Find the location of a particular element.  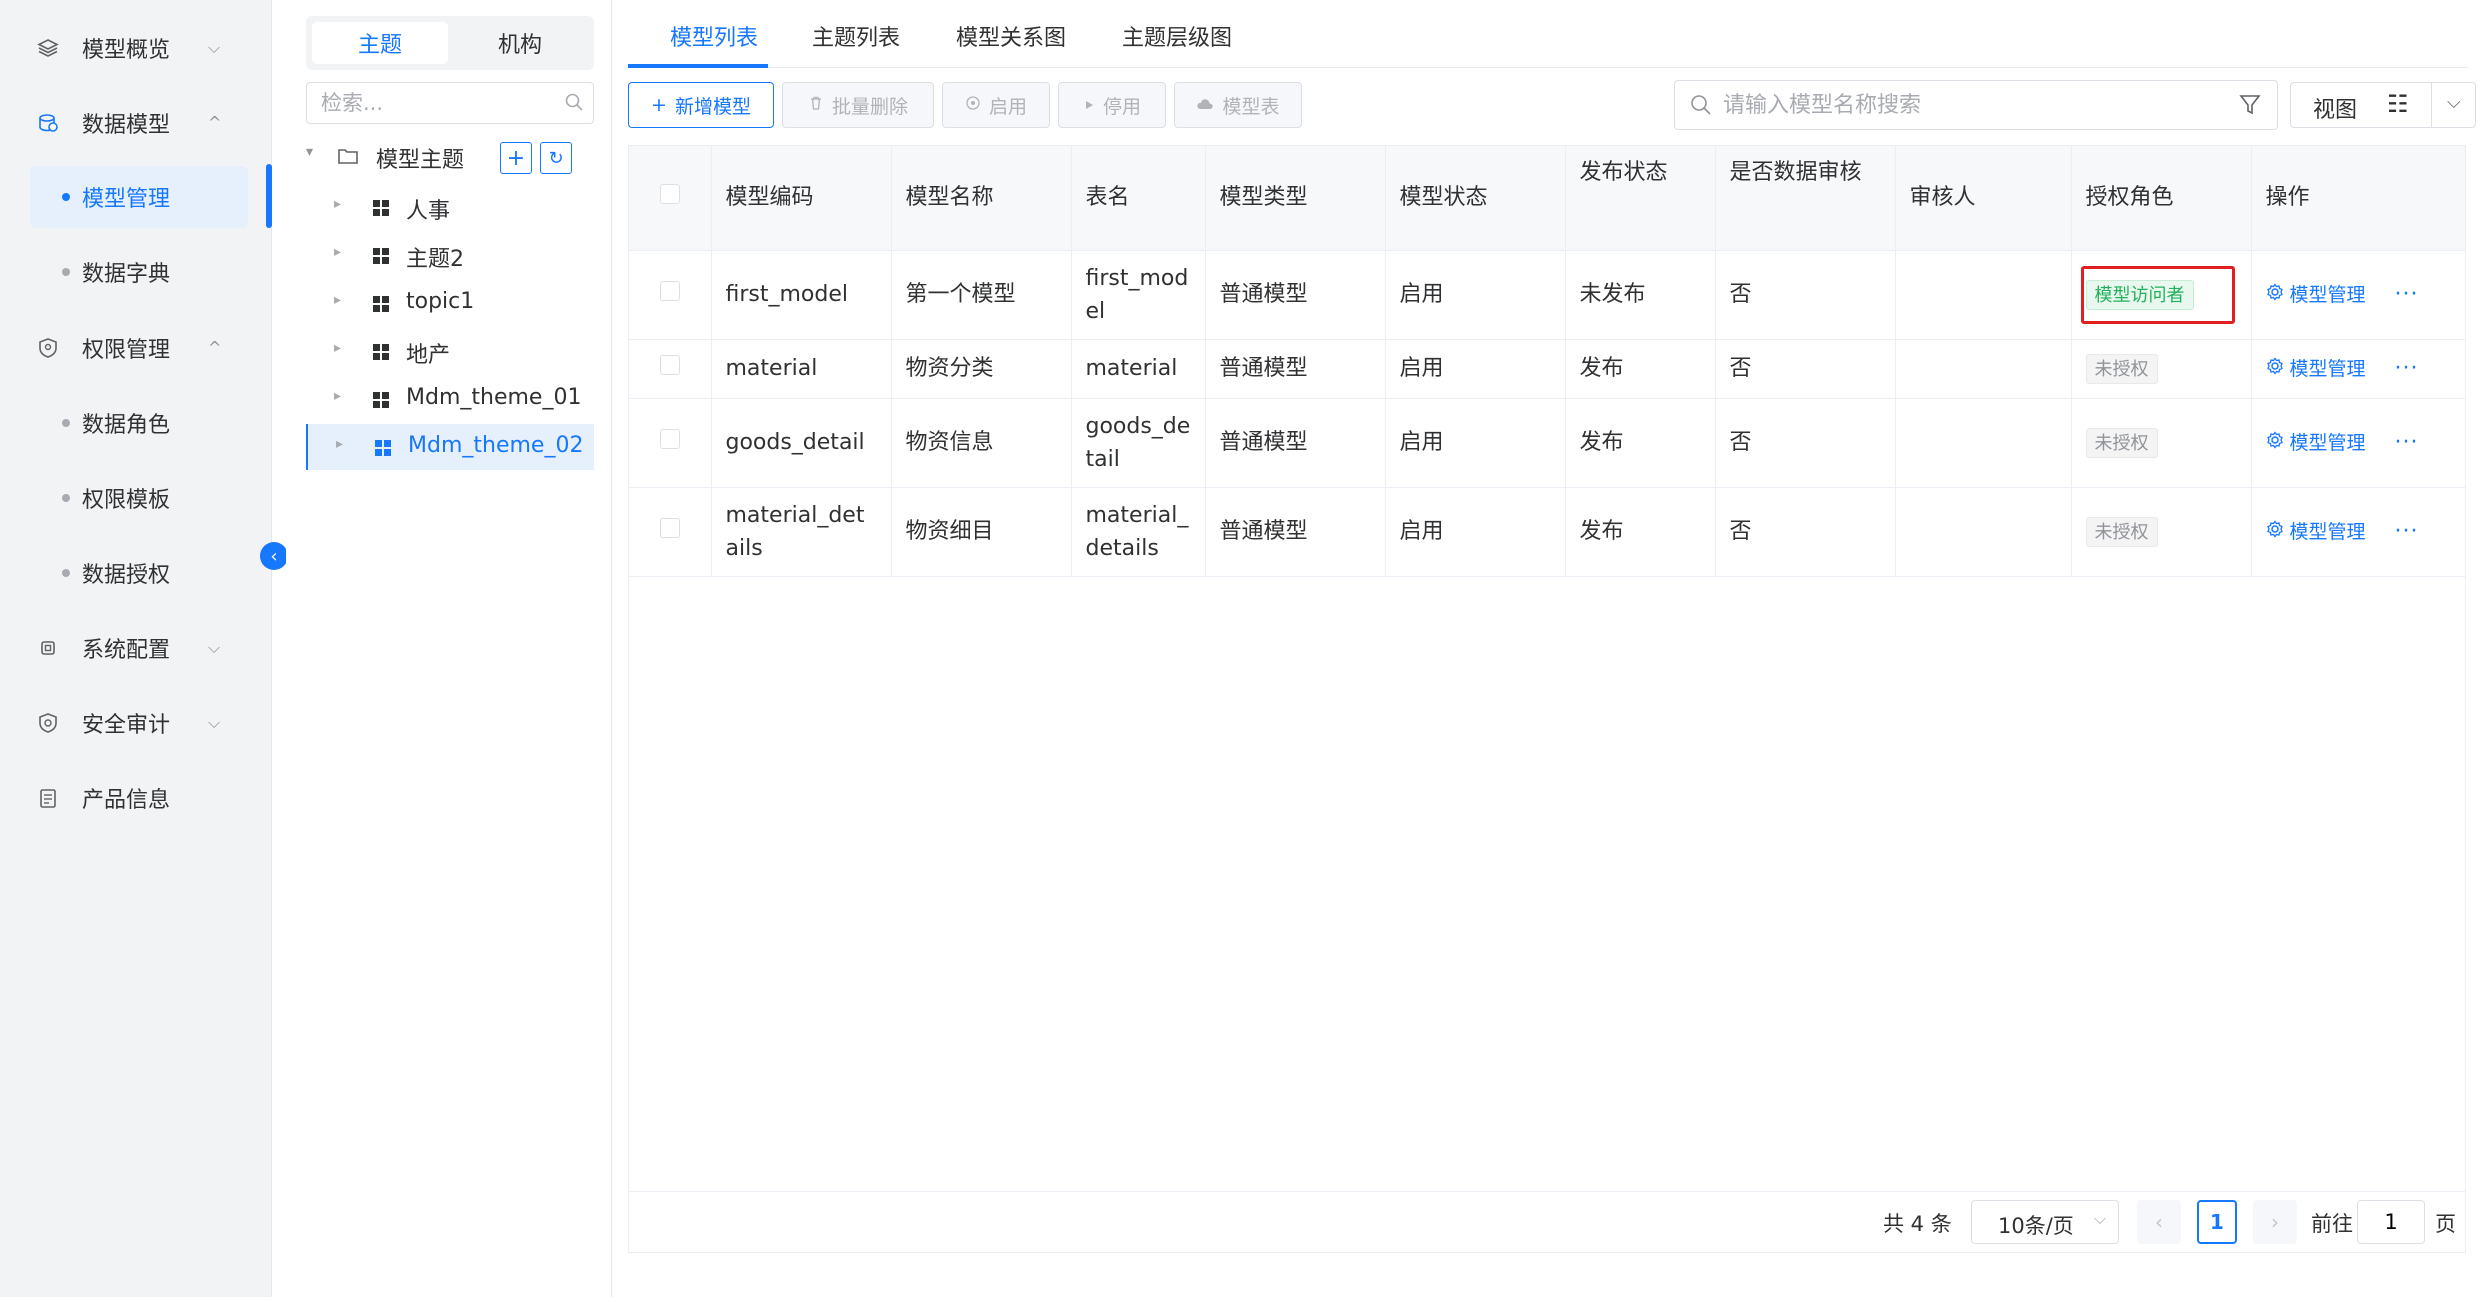

column-header: 表名 is located at coordinates (1138, 198).